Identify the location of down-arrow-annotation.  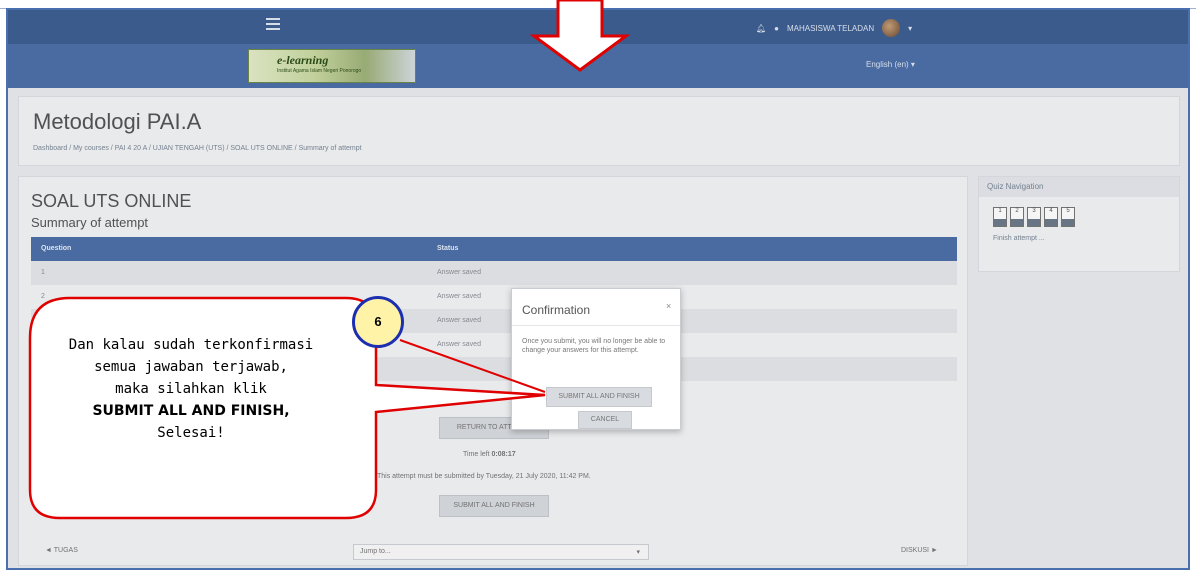
(580, 36).